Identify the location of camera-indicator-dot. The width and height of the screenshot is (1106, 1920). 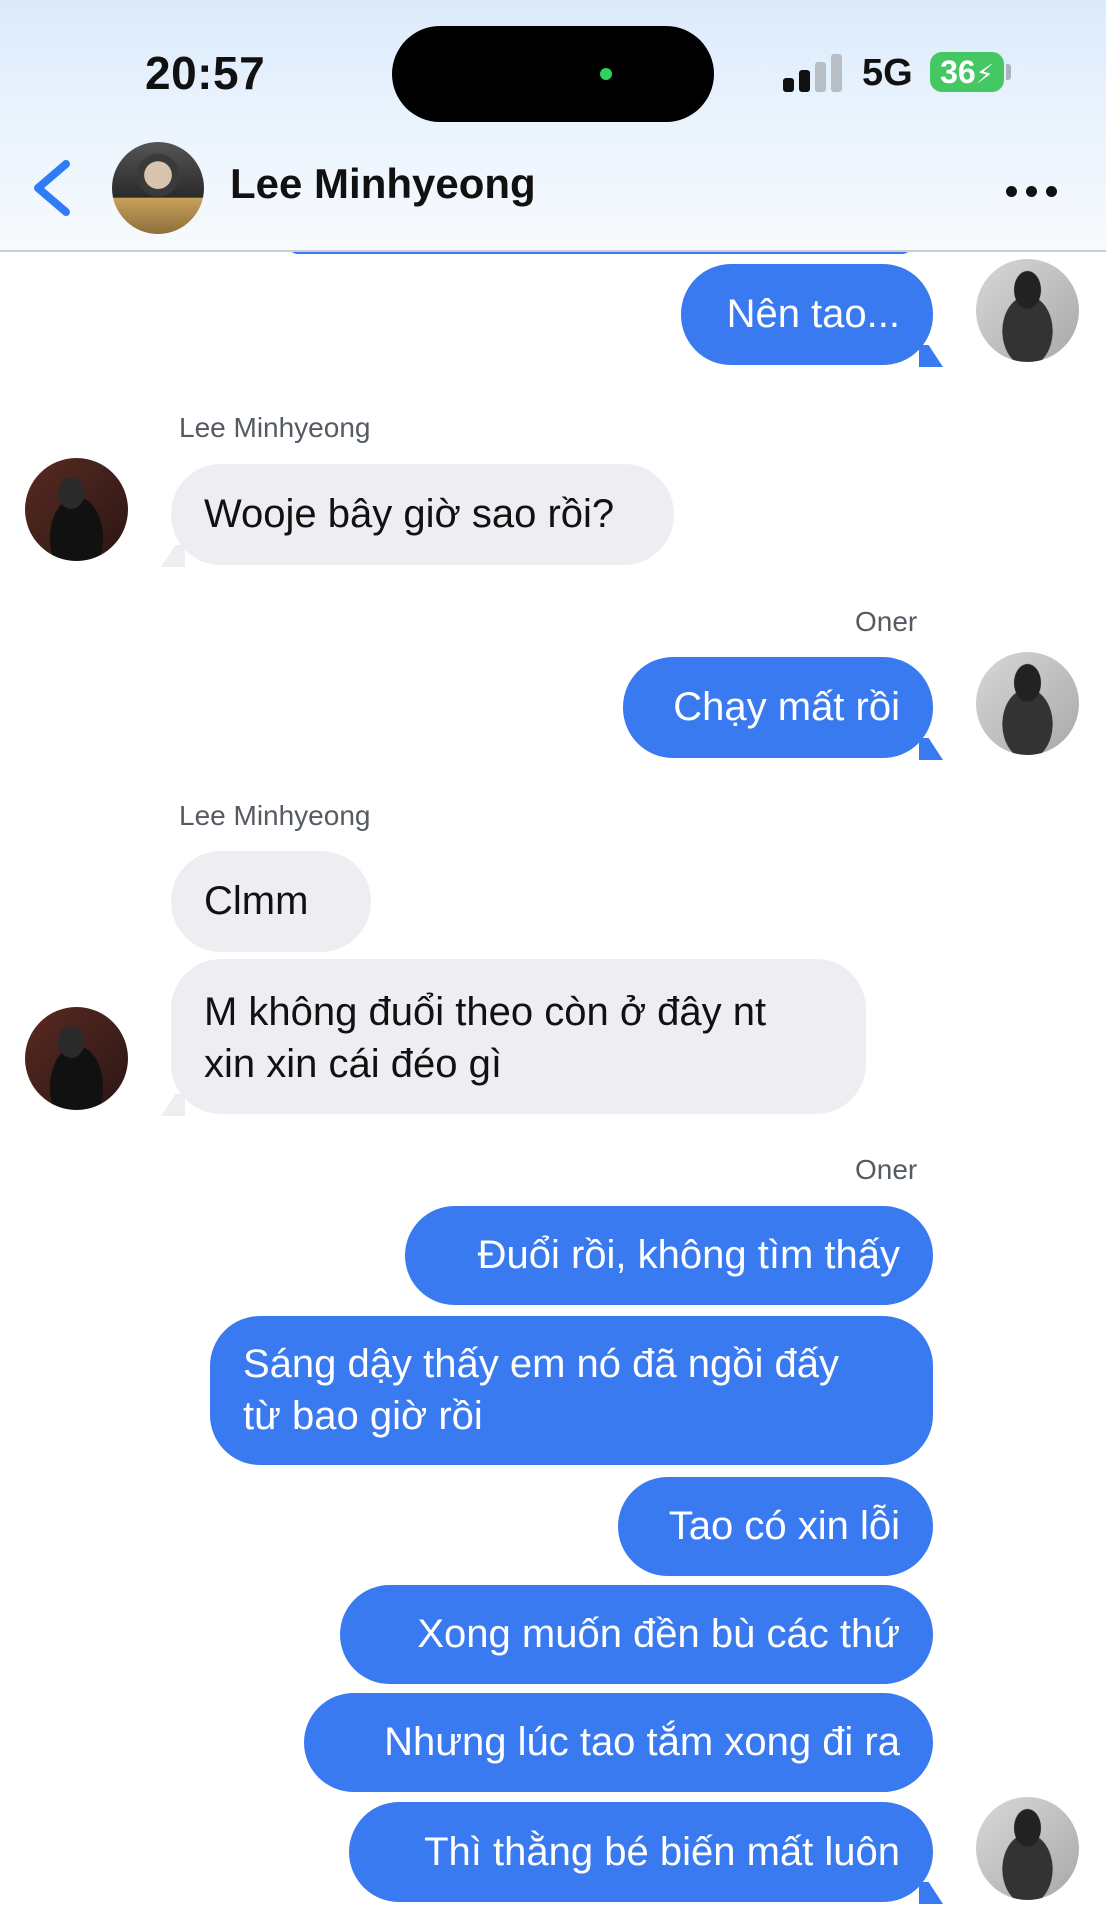
(606, 74).